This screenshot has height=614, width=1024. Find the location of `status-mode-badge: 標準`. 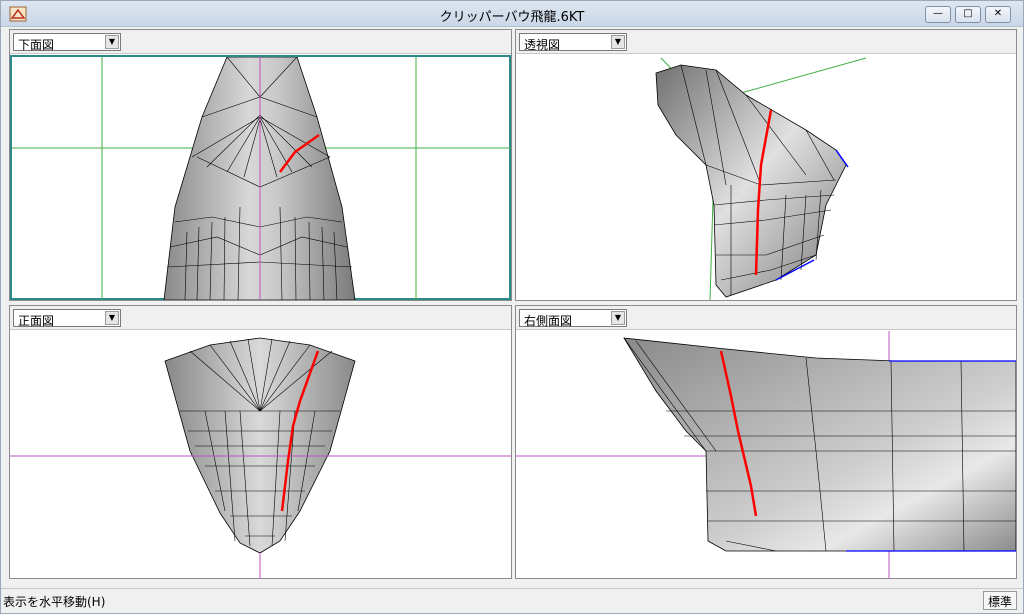

status-mode-badge: 標準 is located at coordinates (999, 600).